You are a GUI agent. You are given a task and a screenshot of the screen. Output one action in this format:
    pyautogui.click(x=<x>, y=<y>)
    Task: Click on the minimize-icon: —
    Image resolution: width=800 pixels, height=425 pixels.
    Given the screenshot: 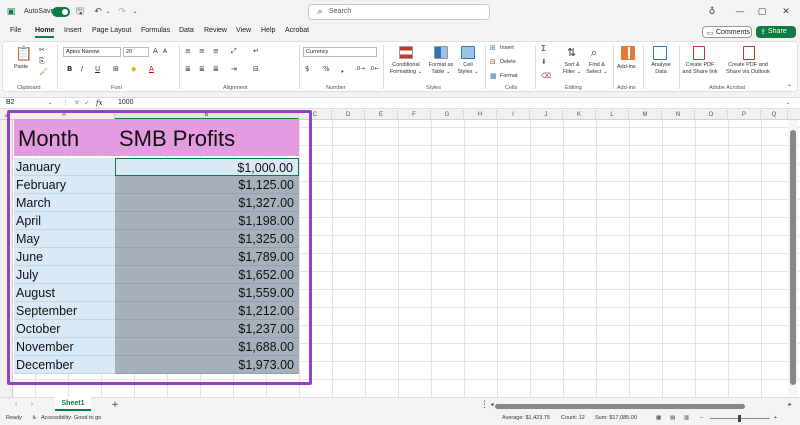 What is the action you would take?
    pyautogui.click(x=740, y=12)
    